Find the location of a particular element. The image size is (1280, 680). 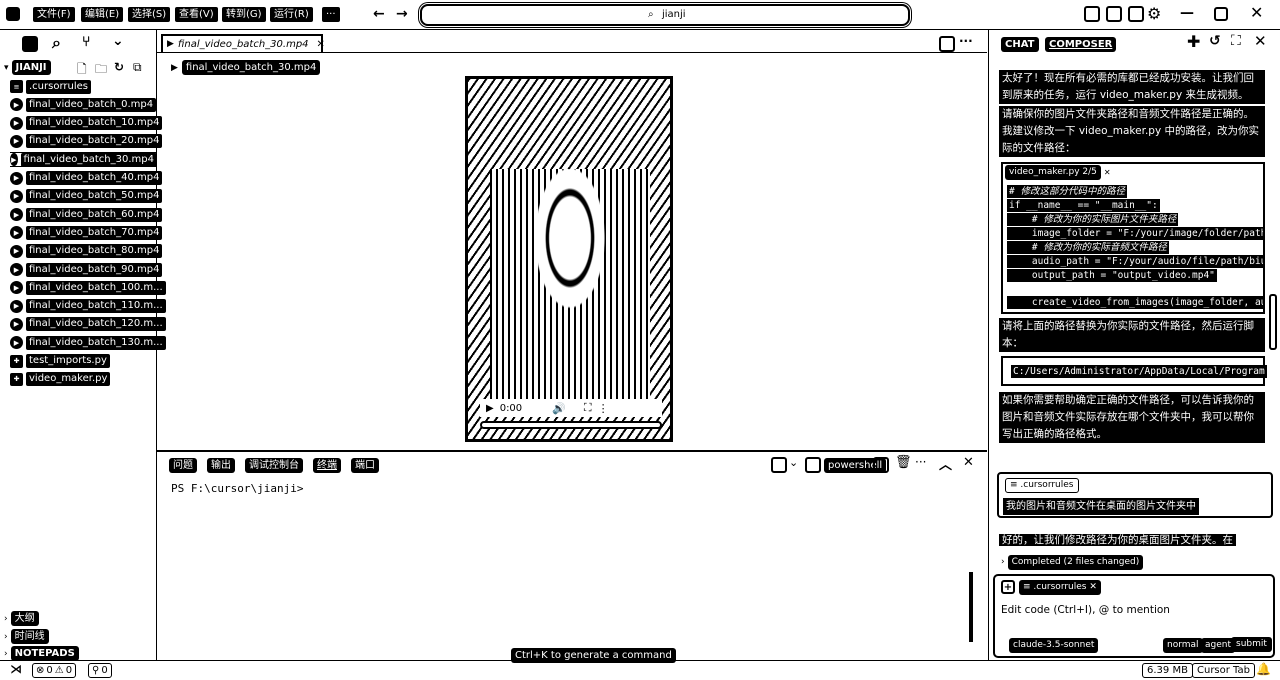

new-file-icon: 🗋 is located at coordinates (82, 70).